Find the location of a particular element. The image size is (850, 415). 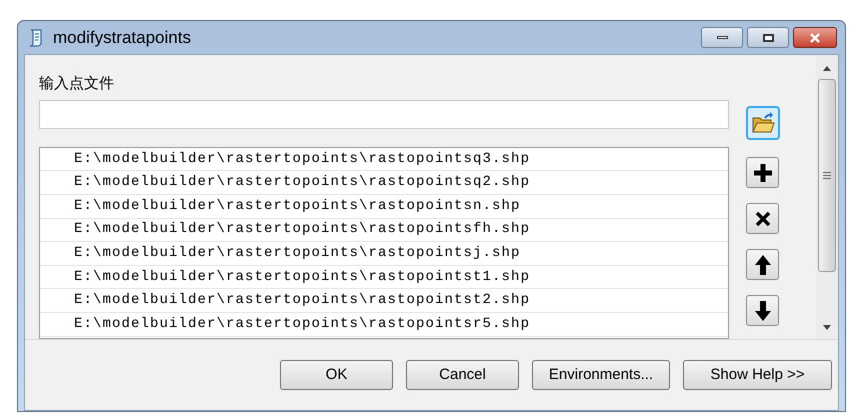

open-folder-button is located at coordinates (763, 123).